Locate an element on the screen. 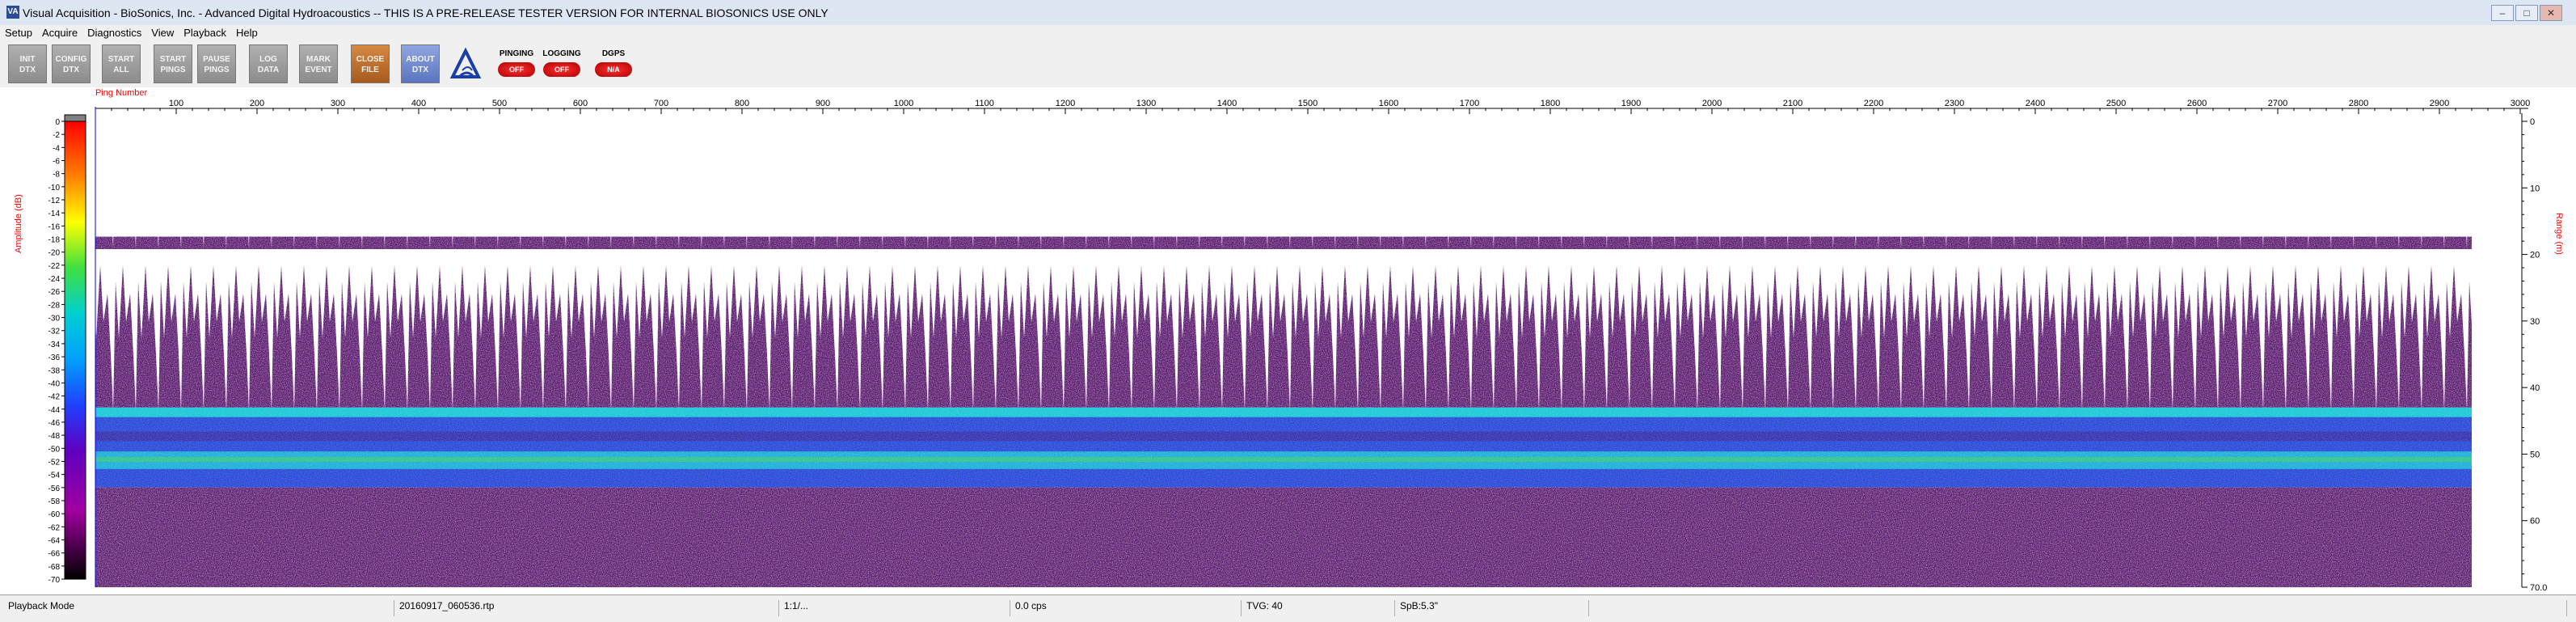  range-axis-label: Range (m) is located at coordinates (2559, 234).